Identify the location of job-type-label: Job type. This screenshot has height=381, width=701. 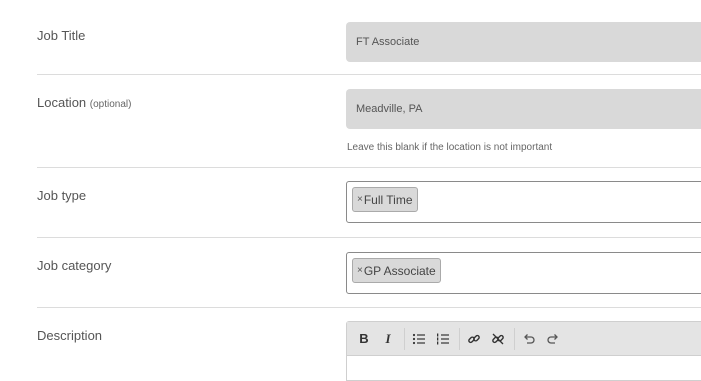
(62, 195).